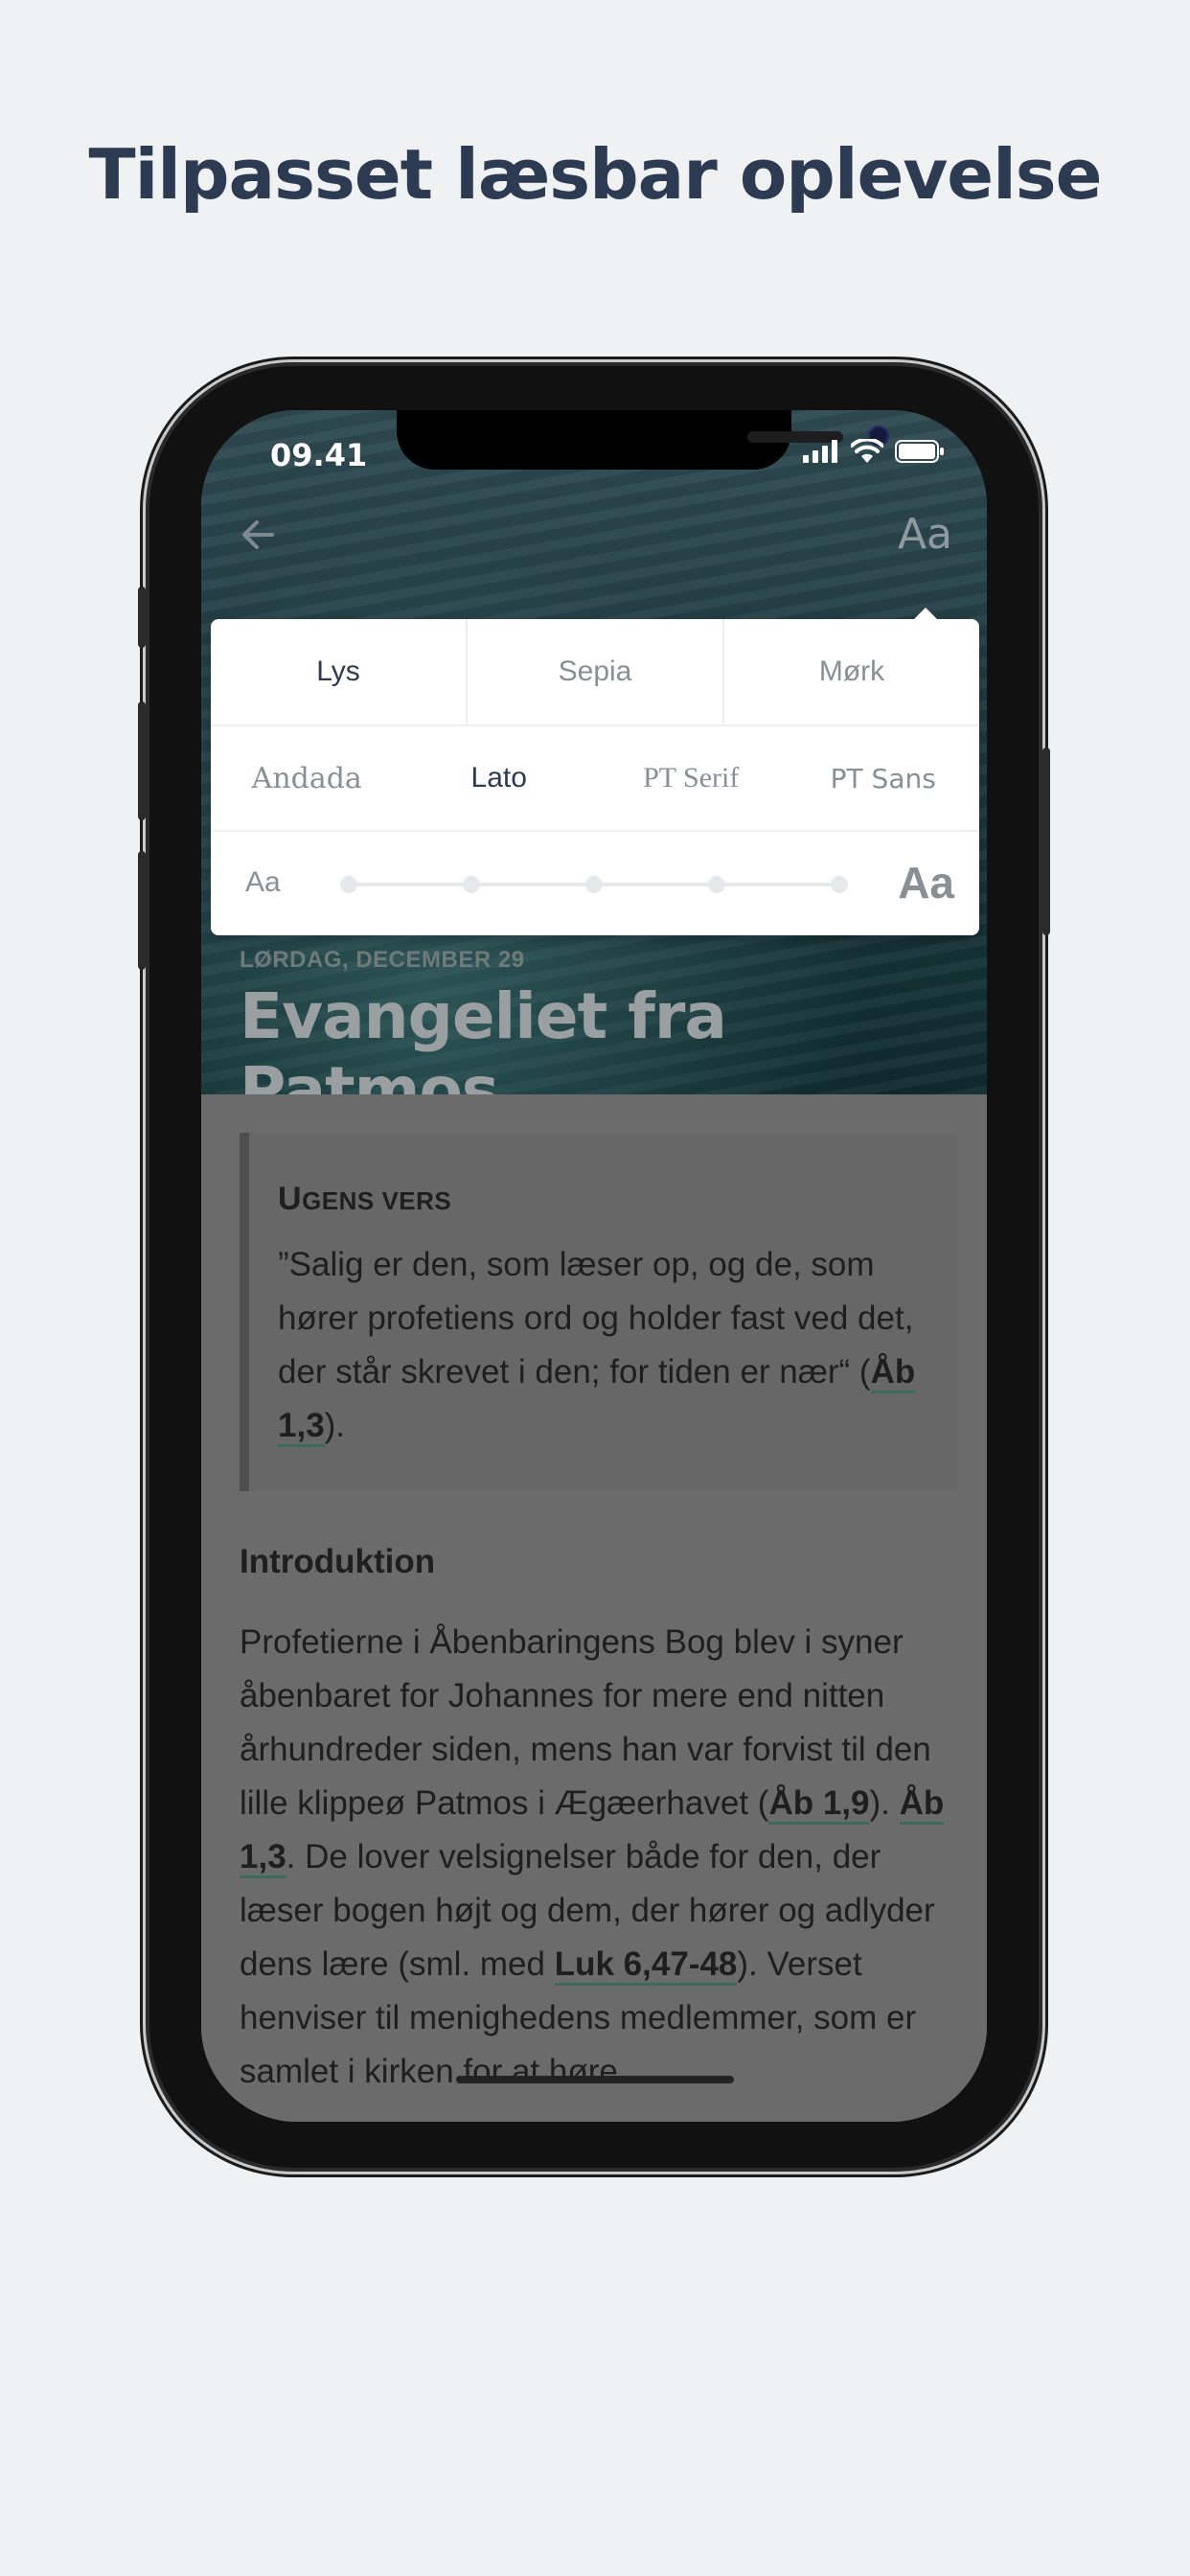 Image resolution: width=1190 pixels, height=2576 pixels. What do you see at coordinates (258, 535) in the screenshot?
I see `back-arrow-icon` at bounding box center [258, 535].